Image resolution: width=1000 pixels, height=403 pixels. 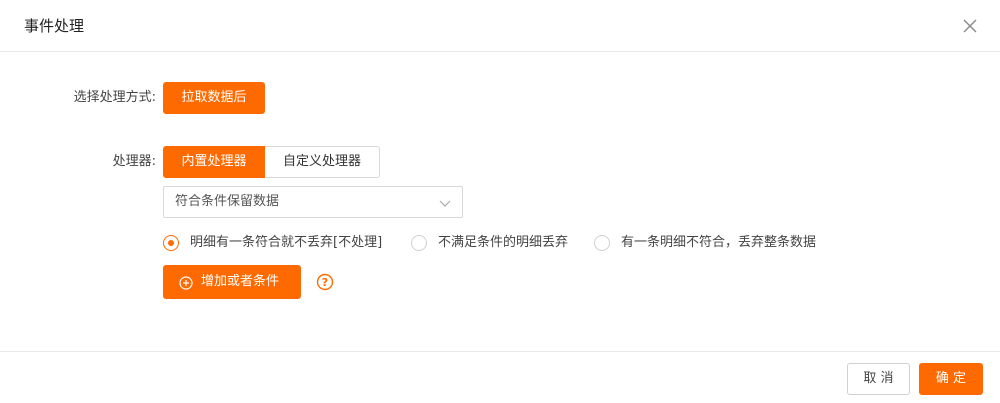 I want to click on tab-custom-processor: 自定义处理器, so click(x=322, y=162).